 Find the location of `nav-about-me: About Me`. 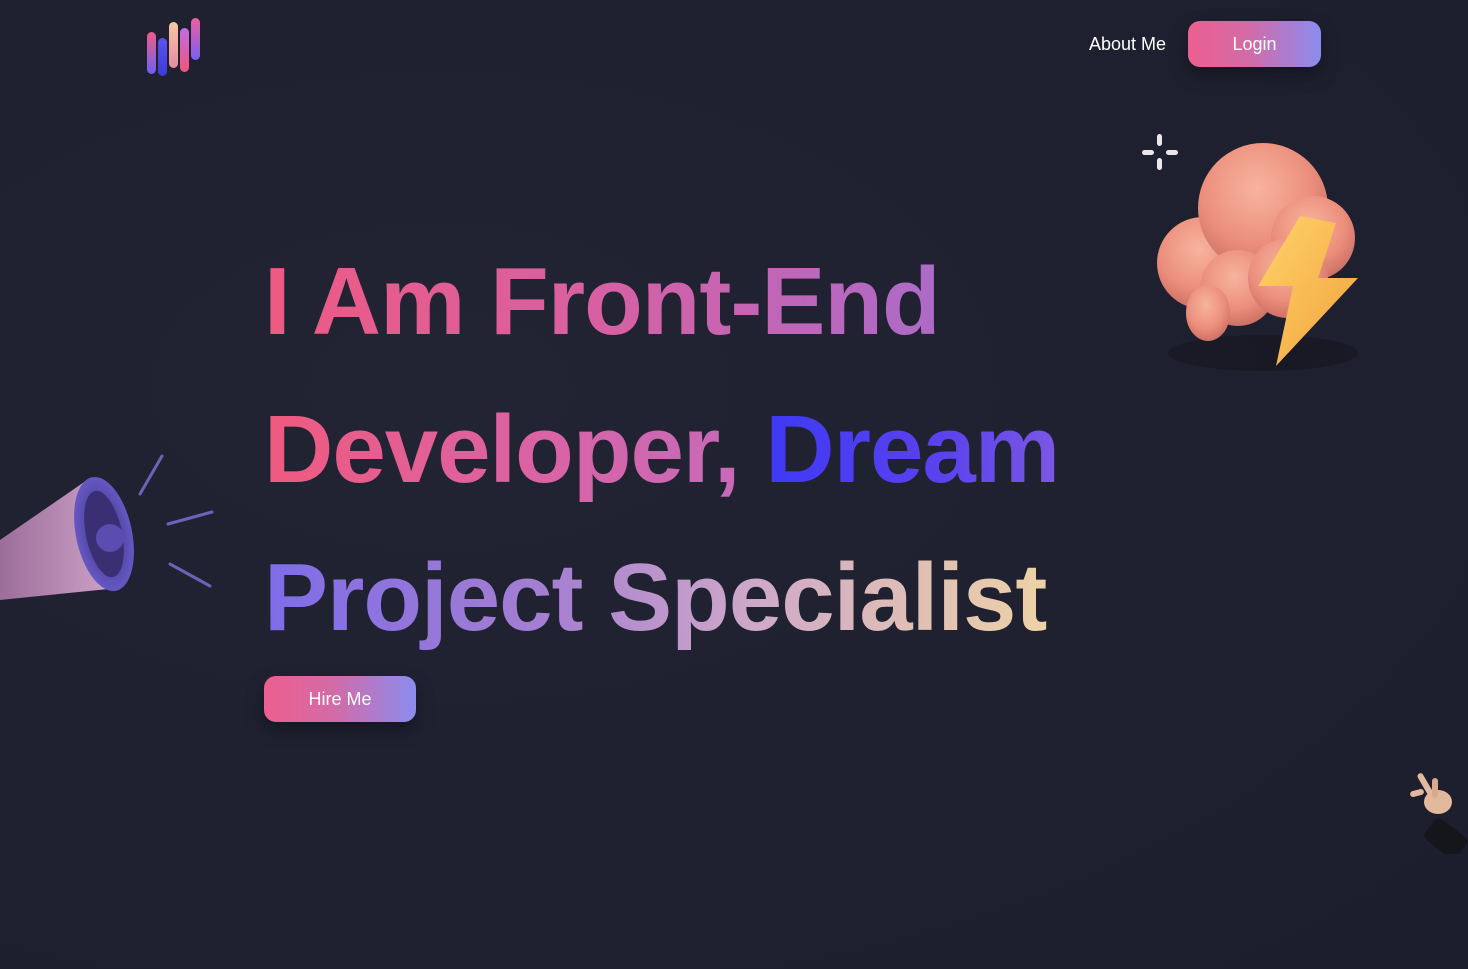

nav-about-me: About Me is located at coordinates (1127, 44).